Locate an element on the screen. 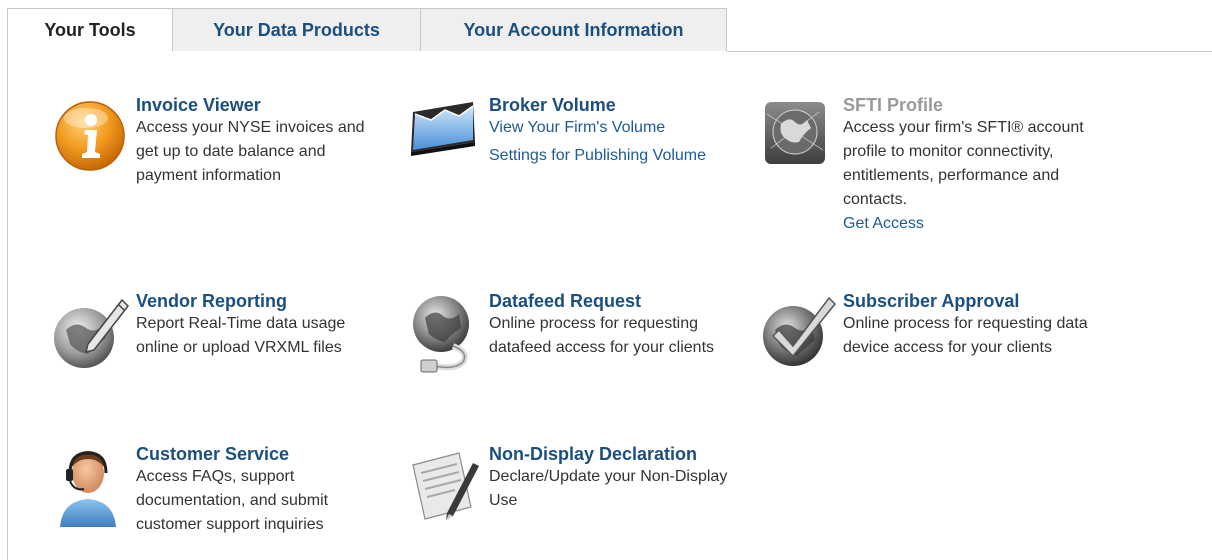  publishing-volume-settings-link: Settings for Publishing Volume is located at coordinates (614, 156).